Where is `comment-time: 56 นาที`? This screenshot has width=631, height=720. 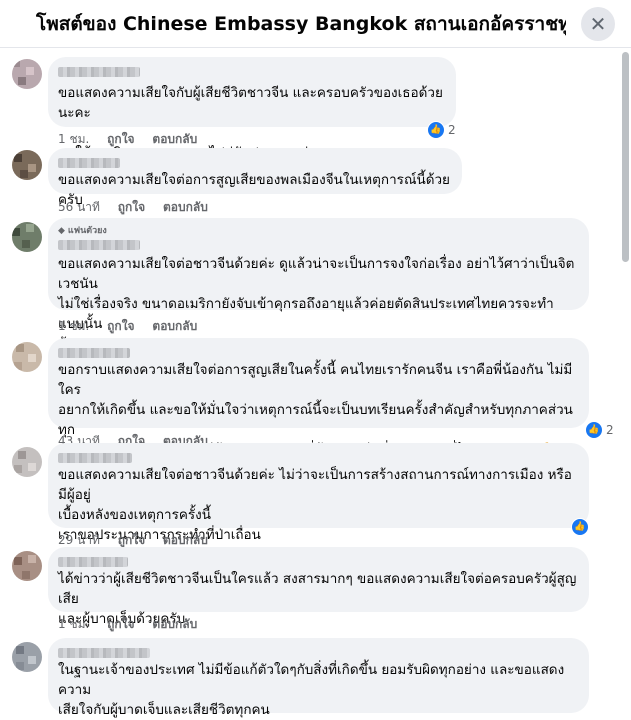 comment-time: 56 นาที is located at coordinates (79, 207).